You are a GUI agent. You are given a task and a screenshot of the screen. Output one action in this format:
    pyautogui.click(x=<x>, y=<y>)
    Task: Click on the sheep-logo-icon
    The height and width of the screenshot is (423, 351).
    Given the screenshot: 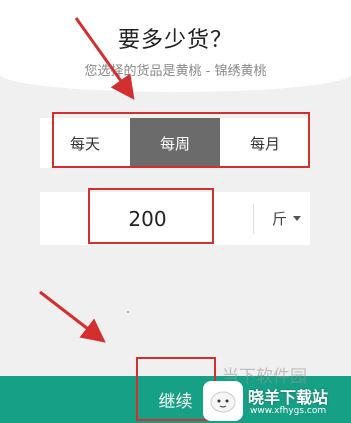 What is the action you would take?
    pyautogui.click(x=223, y=402)
    